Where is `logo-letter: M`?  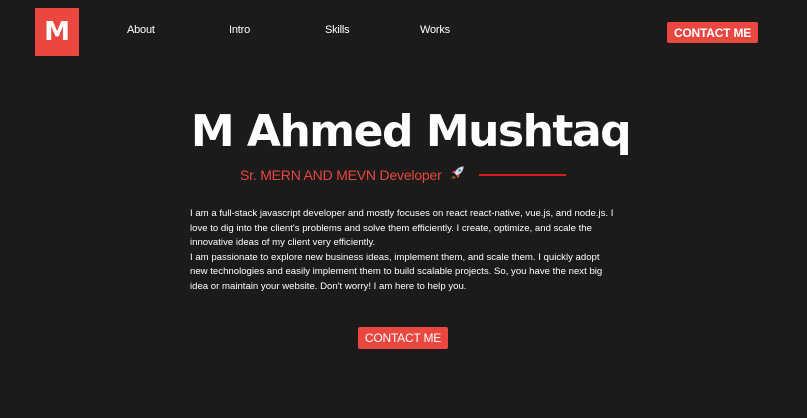
logo-letter: M is located at coordinates (57, 32).